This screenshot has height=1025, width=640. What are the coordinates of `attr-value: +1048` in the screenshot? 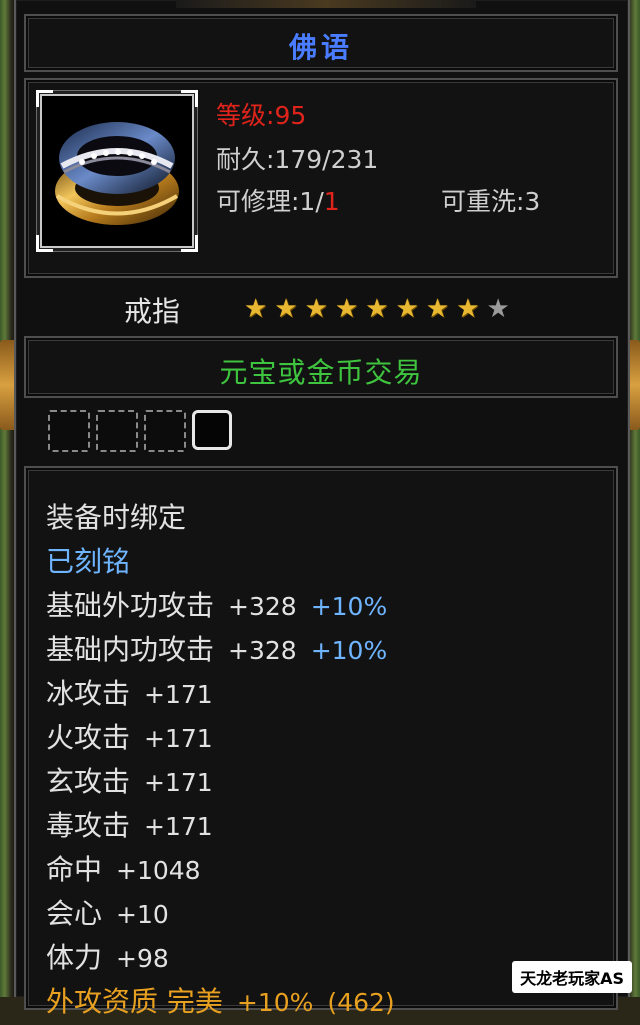 It's located at (158, 870).